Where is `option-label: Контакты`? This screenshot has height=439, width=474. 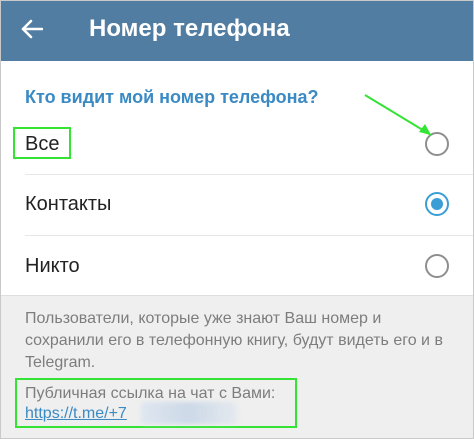 option-label: Контакты is located at coordinates (68, 204).